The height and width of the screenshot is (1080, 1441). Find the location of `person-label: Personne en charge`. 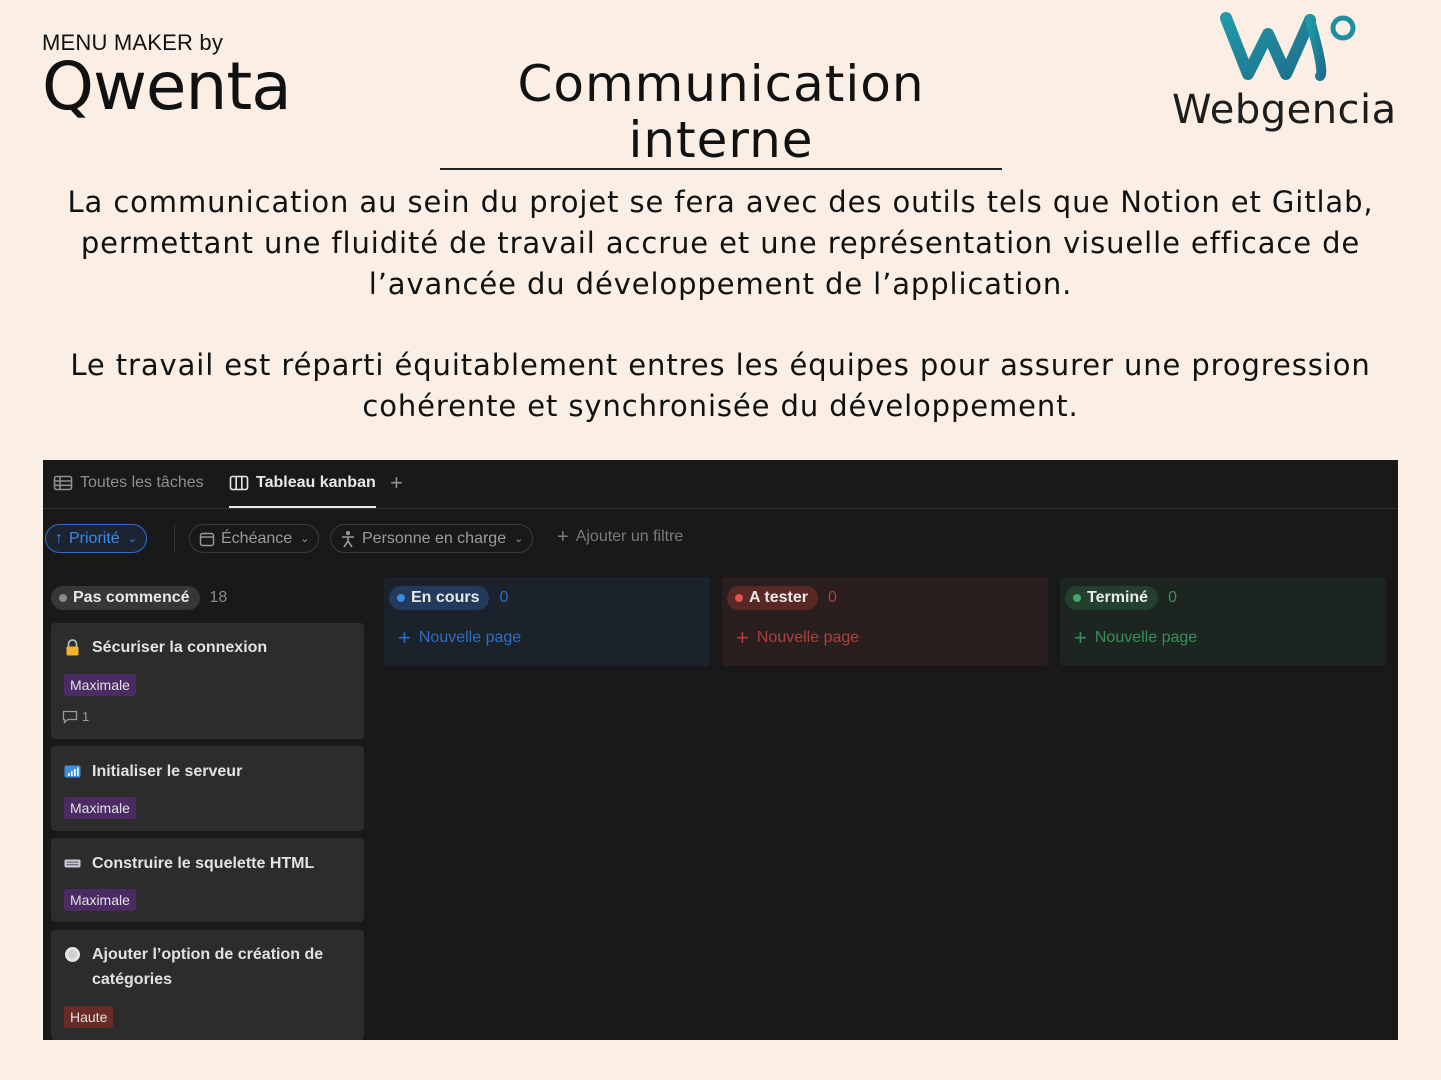

person-label: Personne en charge is located at coordinates (434, 538).